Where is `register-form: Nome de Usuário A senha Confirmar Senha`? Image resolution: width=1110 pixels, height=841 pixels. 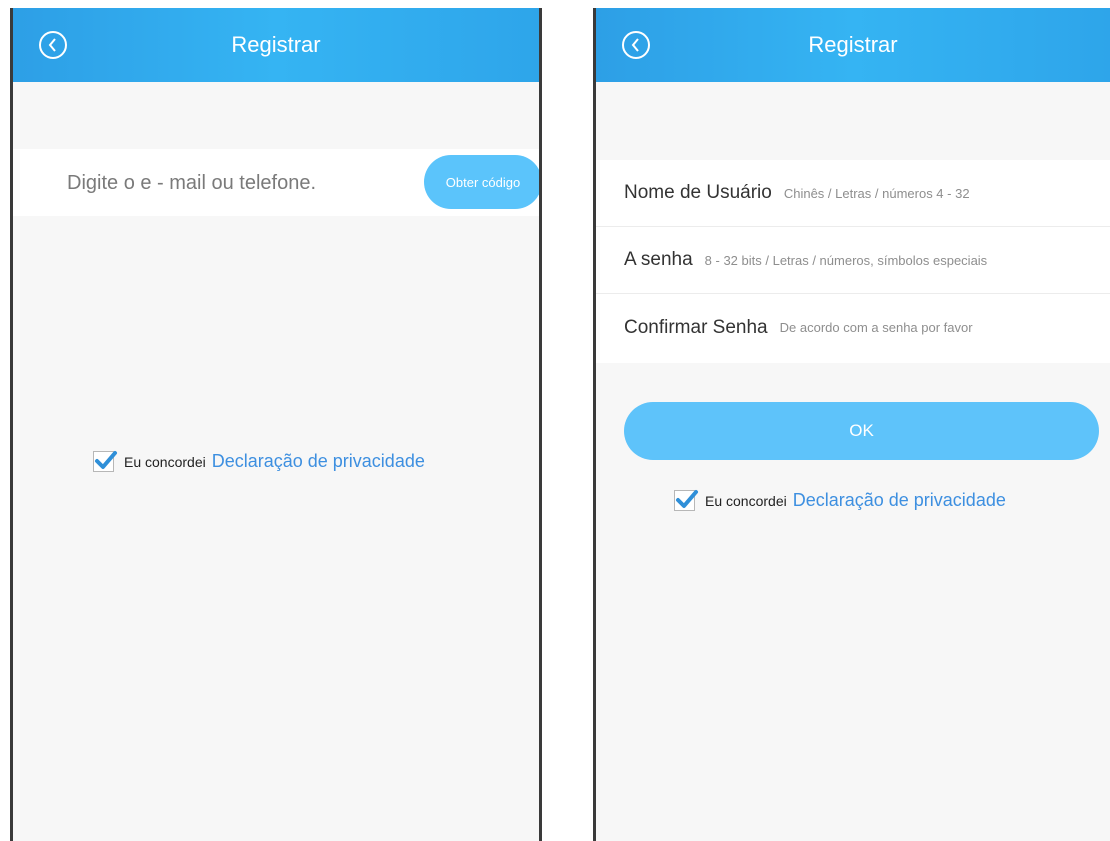
register-form: Nome de Usuário A senha Confirmar Senha is located at coordinates (853, 261).